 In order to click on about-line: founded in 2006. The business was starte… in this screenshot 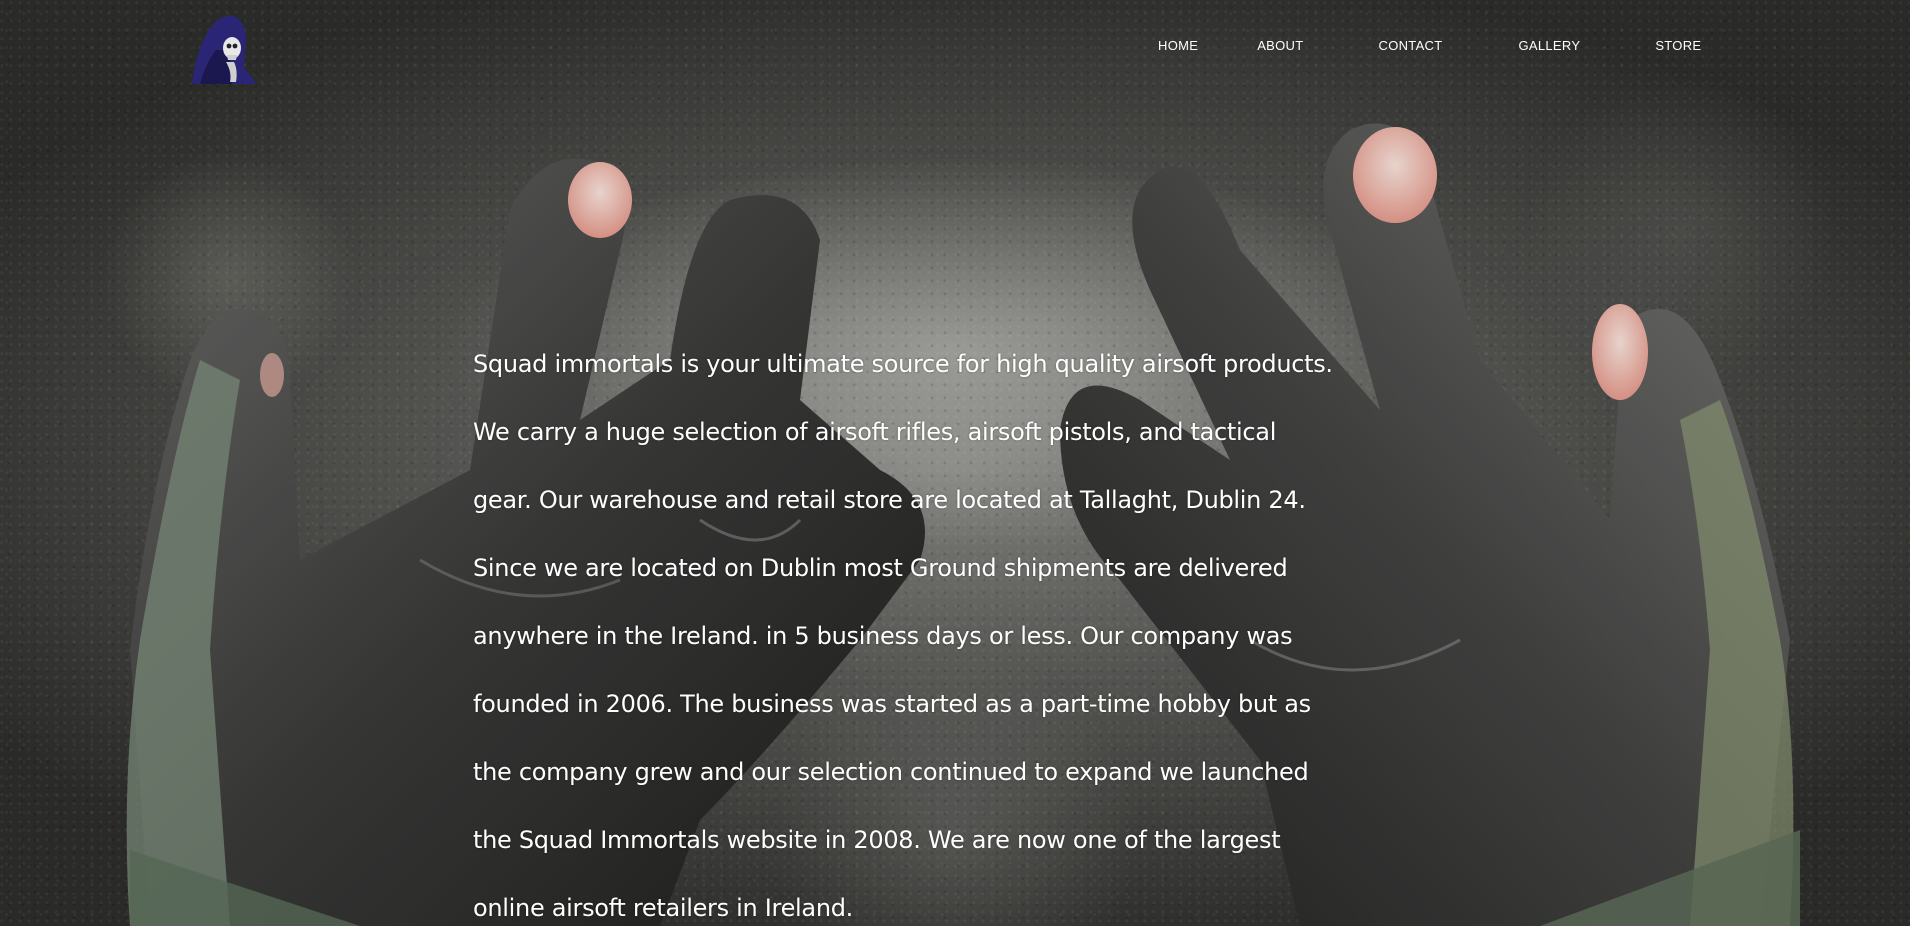, I will do `click(892, 704)`.